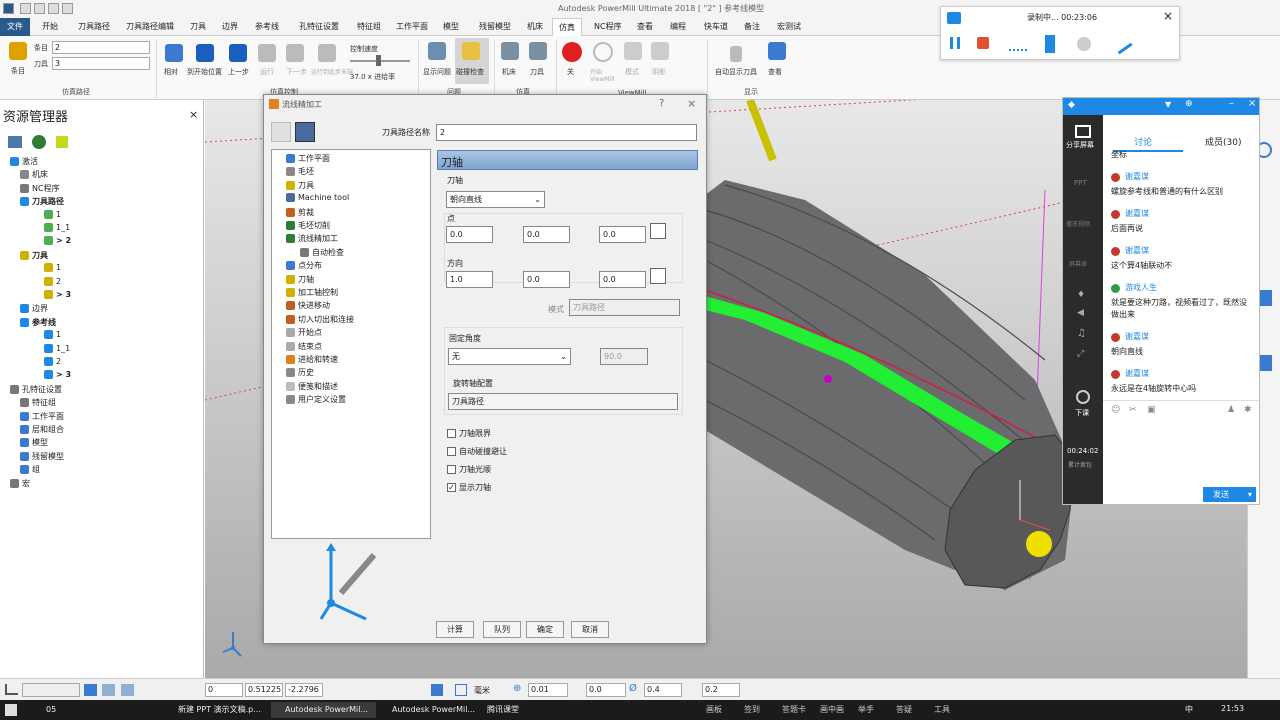 Image resolution: width=1280 pixels, height=720 pixels. What do you see at coordinates (11, 689) in the screenshot?
I see `workplane-icon` at bounding box center [11, 689].